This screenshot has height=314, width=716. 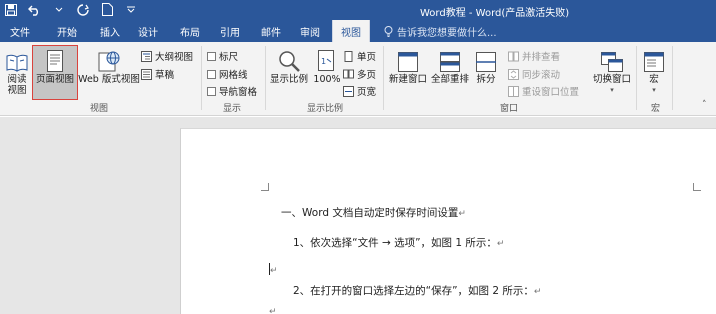 What do you see at coordinates (367, 92) in the screenshot?
I see `page-width-label: 页宽` at bounding box center [367, 92].